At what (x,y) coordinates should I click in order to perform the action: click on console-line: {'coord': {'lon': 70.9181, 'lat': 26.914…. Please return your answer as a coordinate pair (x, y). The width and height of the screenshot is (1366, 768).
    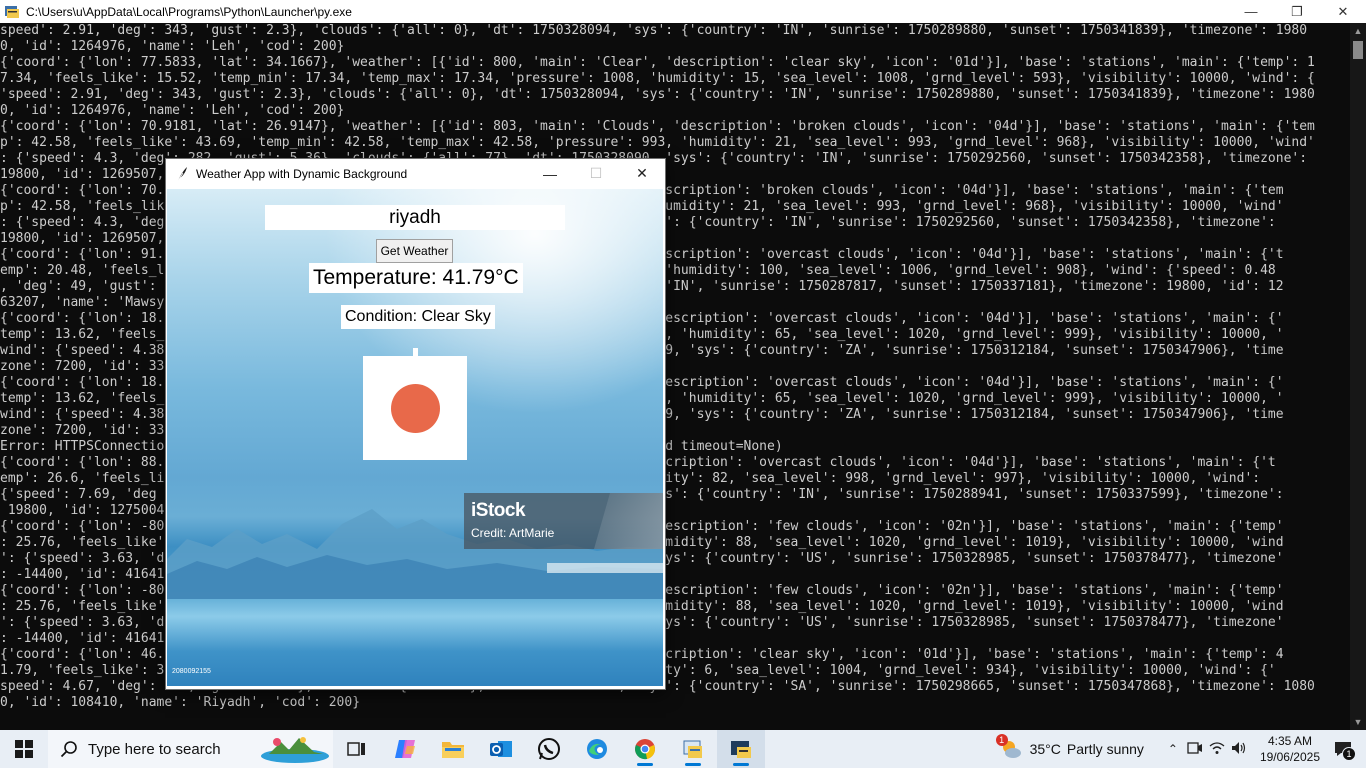
    Looking at the image, I should click on (657, 126).